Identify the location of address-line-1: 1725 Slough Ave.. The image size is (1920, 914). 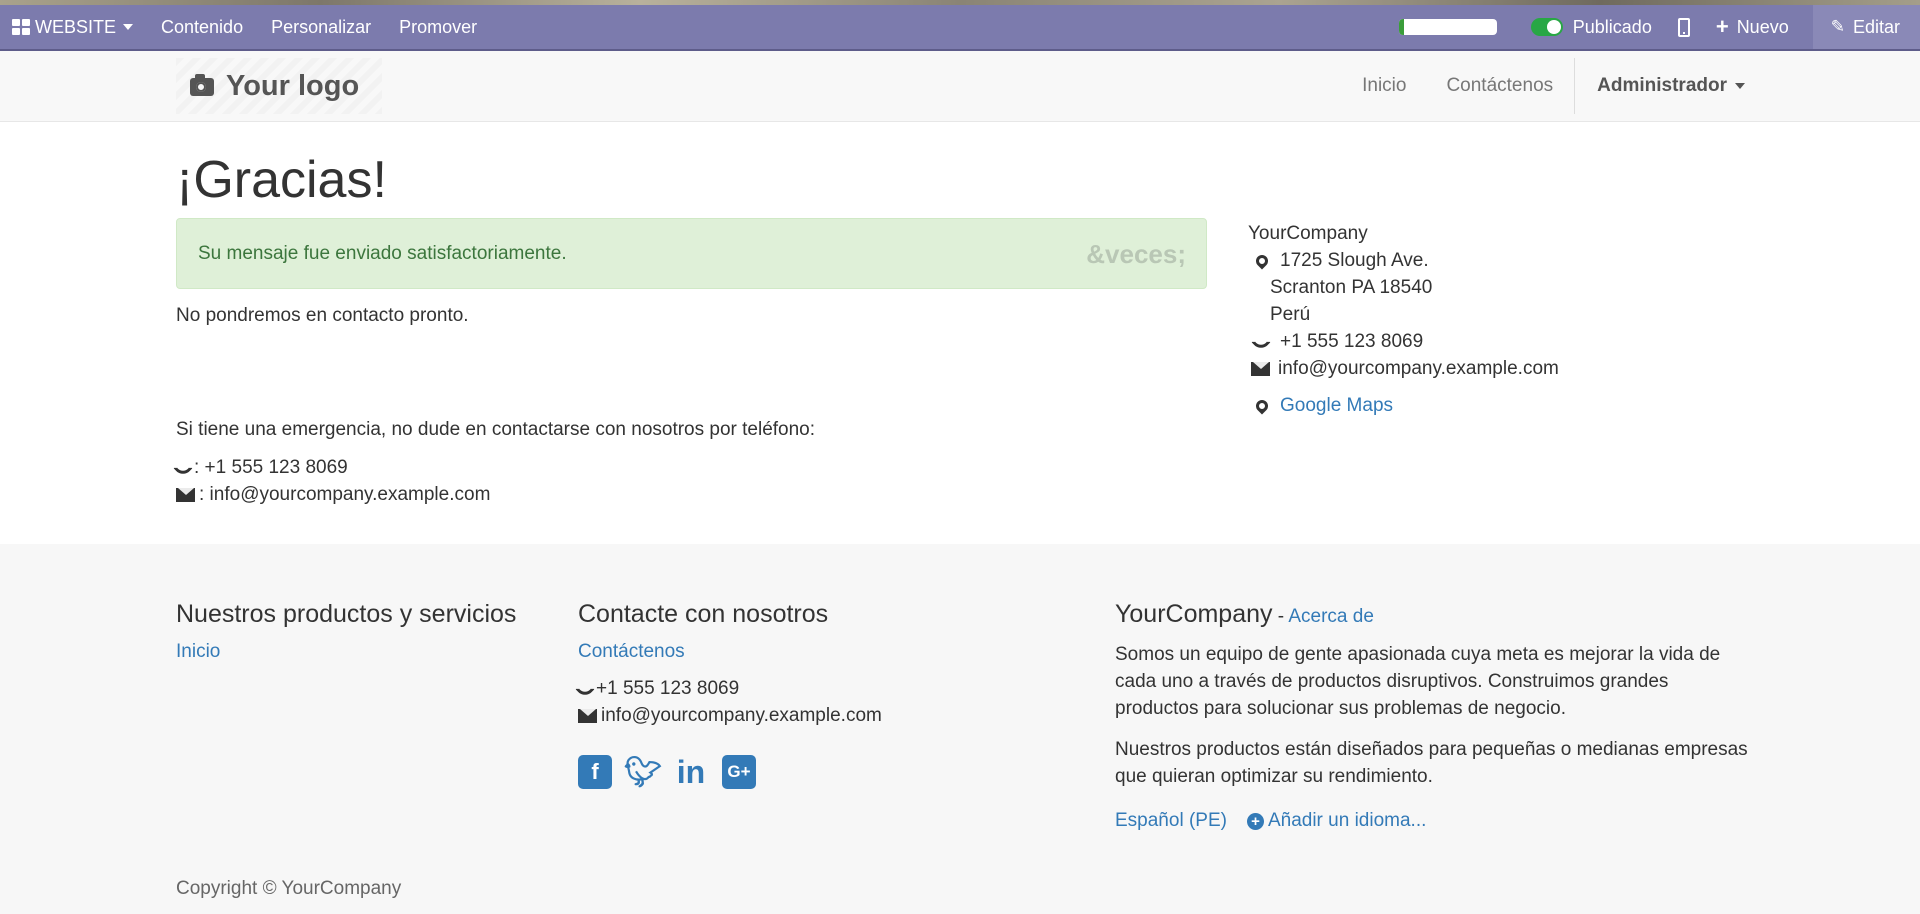
(1403, 260).